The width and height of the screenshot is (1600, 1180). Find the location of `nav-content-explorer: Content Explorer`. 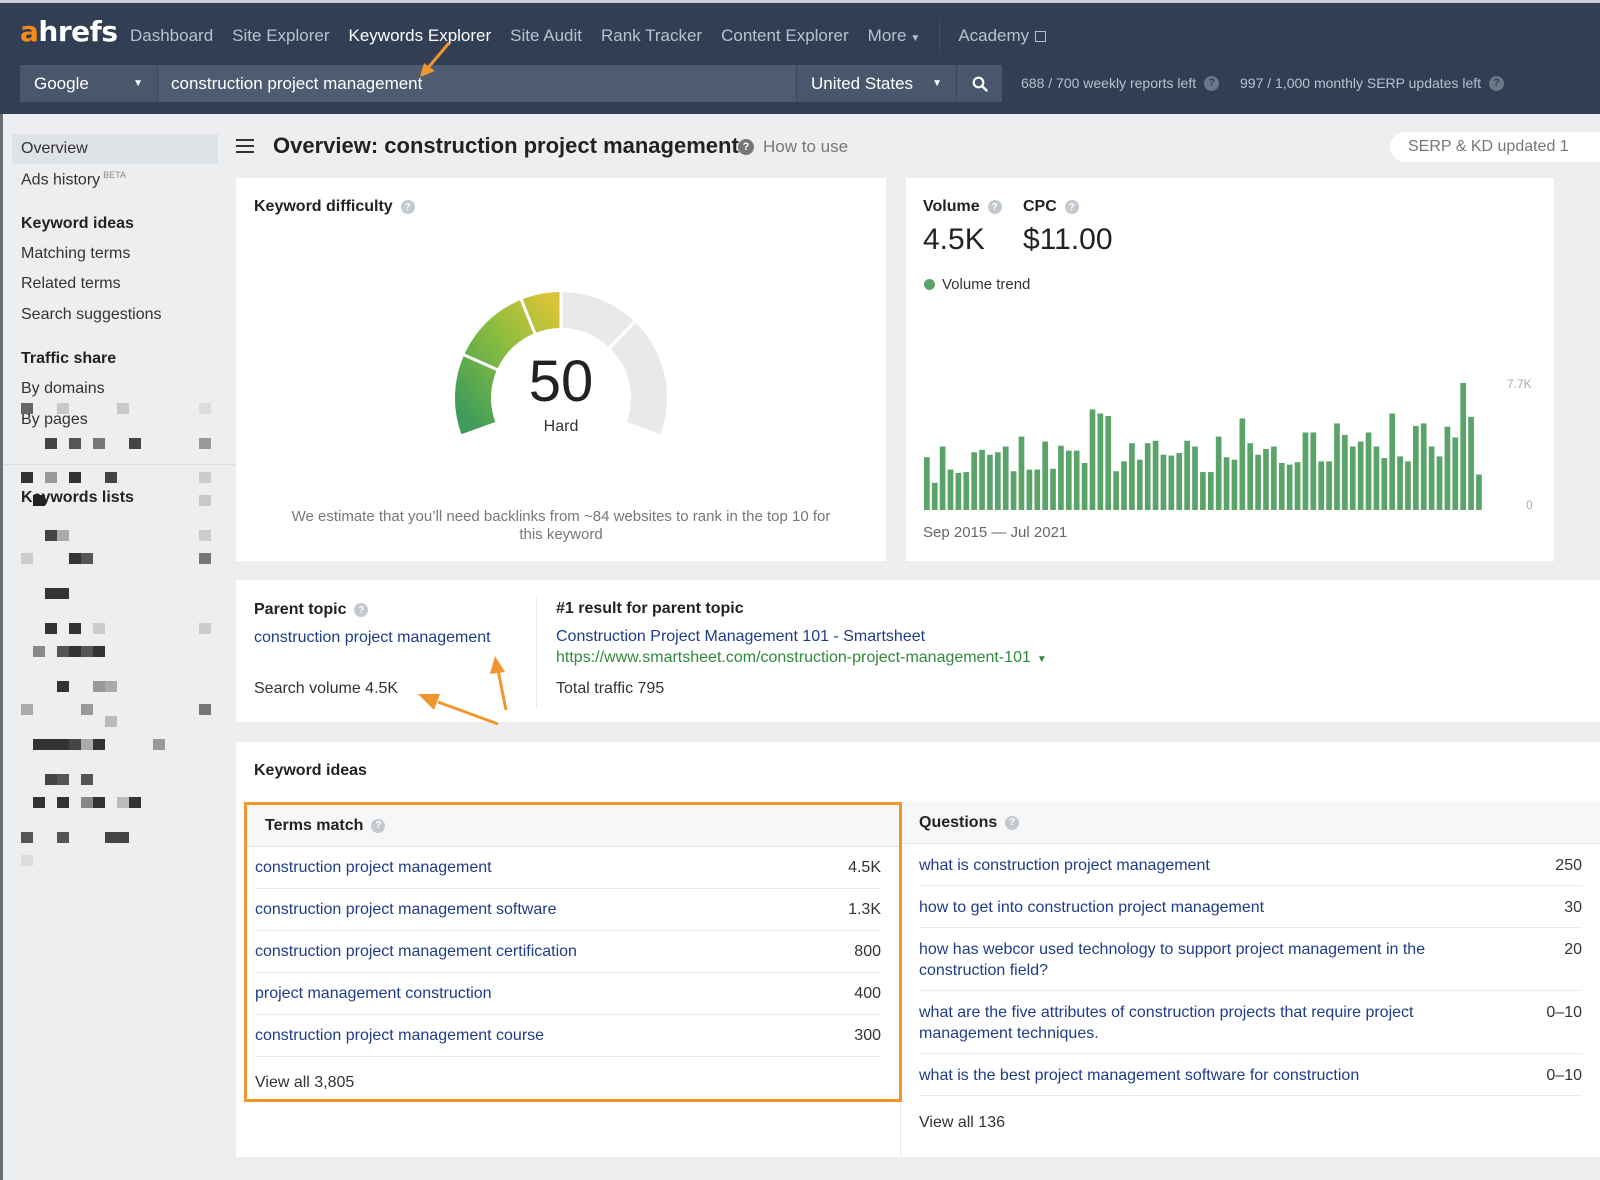

nav-content-explorer: Content Explorer is located at coordinates (785, 36).